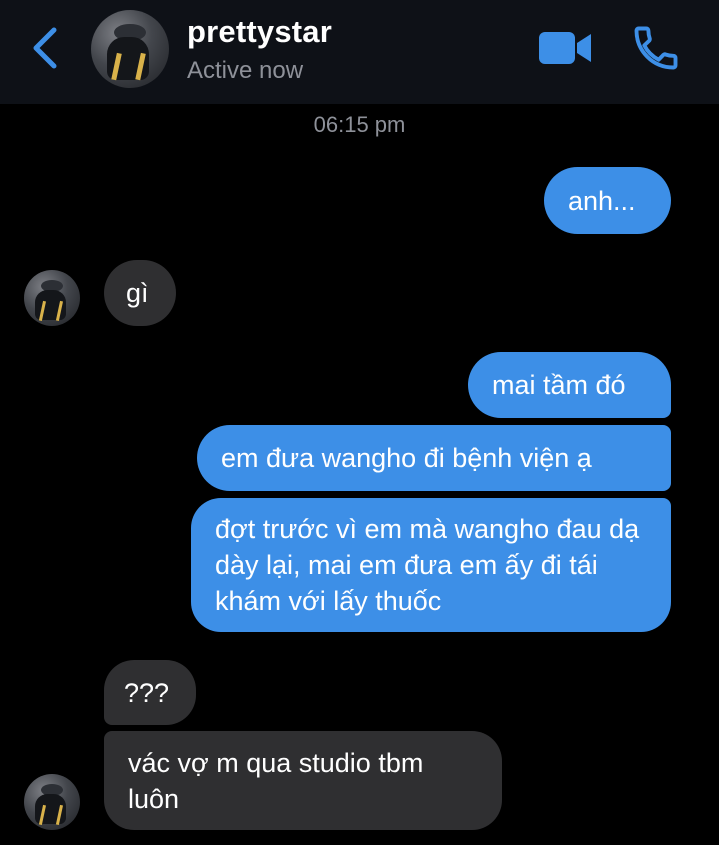  I want to click on outgoing-message: em đưa wangho đi bệnh viện ạ, so click(434, 458).